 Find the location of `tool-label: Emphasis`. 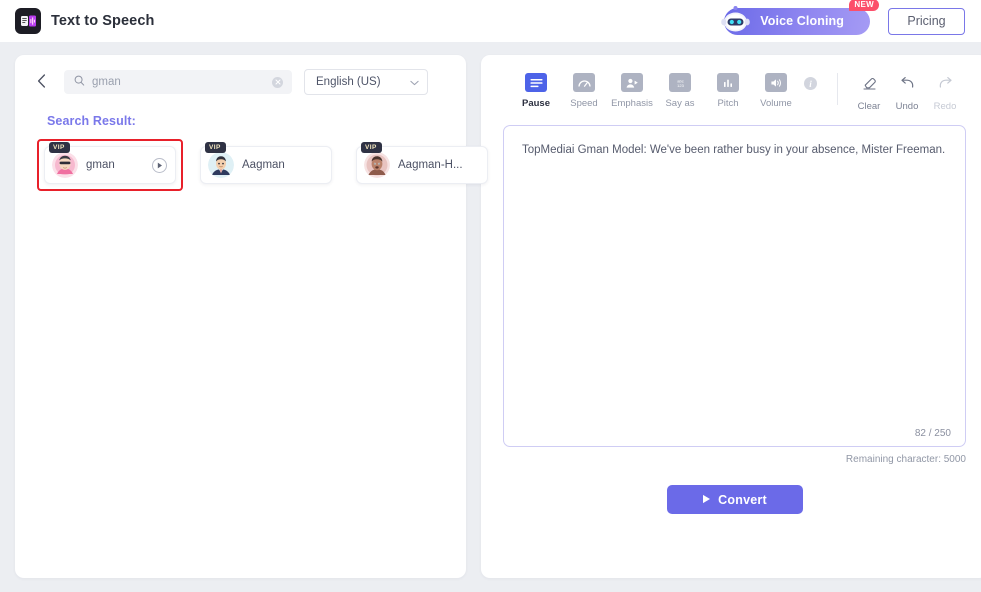

tool-label: Emphasis is located at coordinates (632, 103).